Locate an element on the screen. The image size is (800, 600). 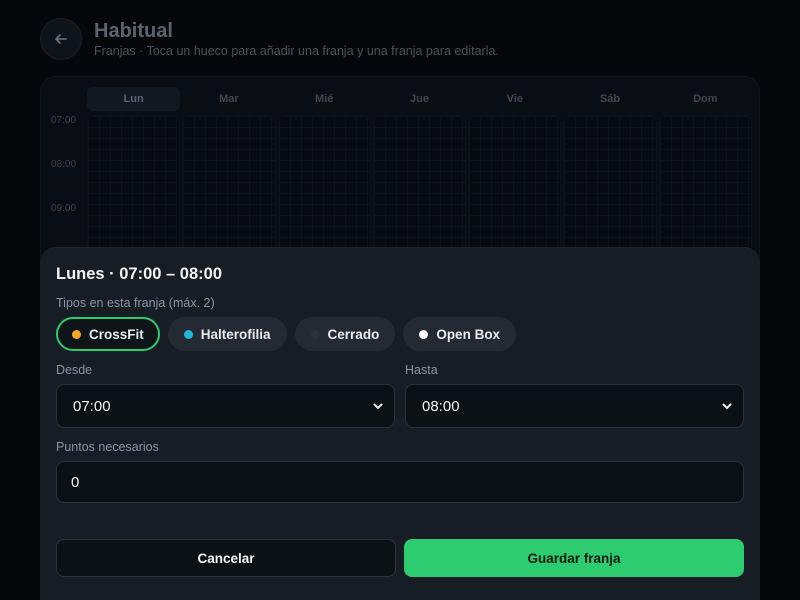
day-tab-mar: Mar is located at coordinates (228, 99).